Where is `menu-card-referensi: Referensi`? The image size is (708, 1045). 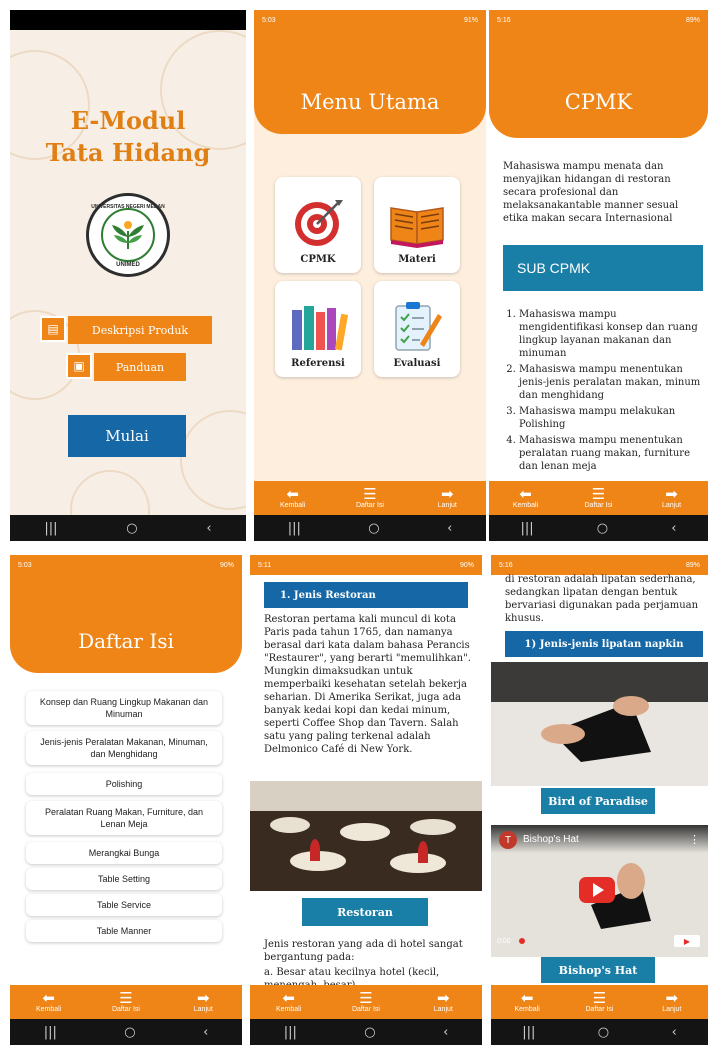
menu-card-referensi: Referensi is located at coordinates (318, 329).